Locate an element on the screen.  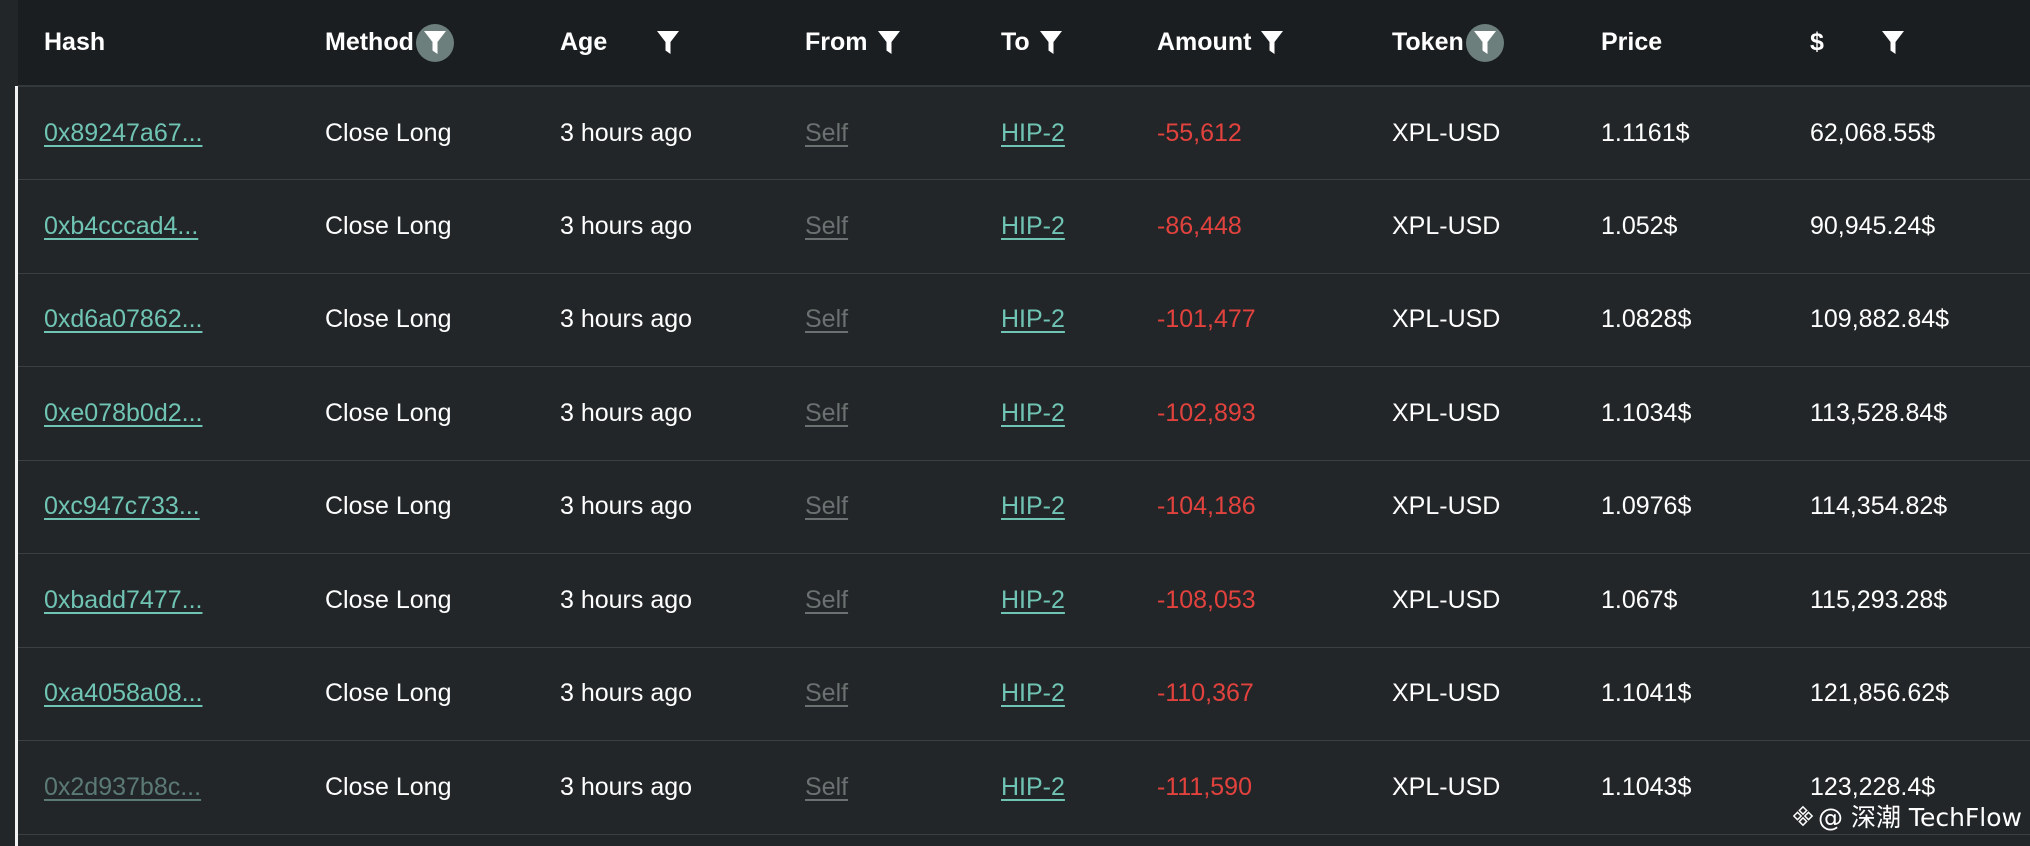
usd-value-cell: 115,293.28$ is located at coordinates (1879, 599).